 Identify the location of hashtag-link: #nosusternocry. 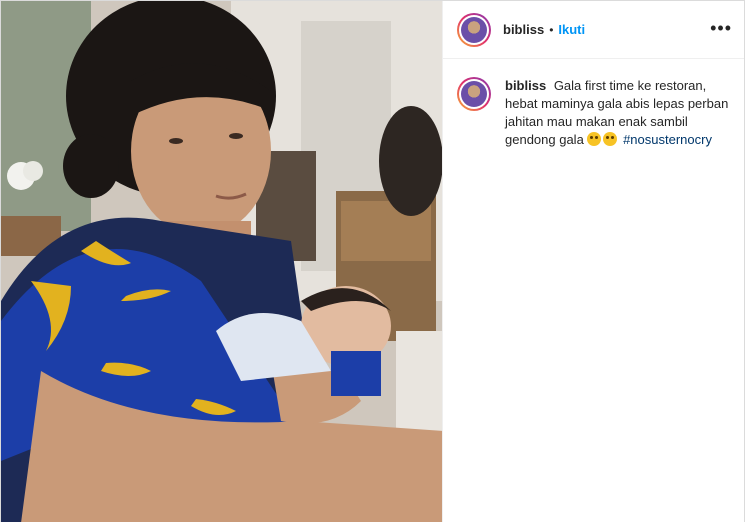
(667, 139).